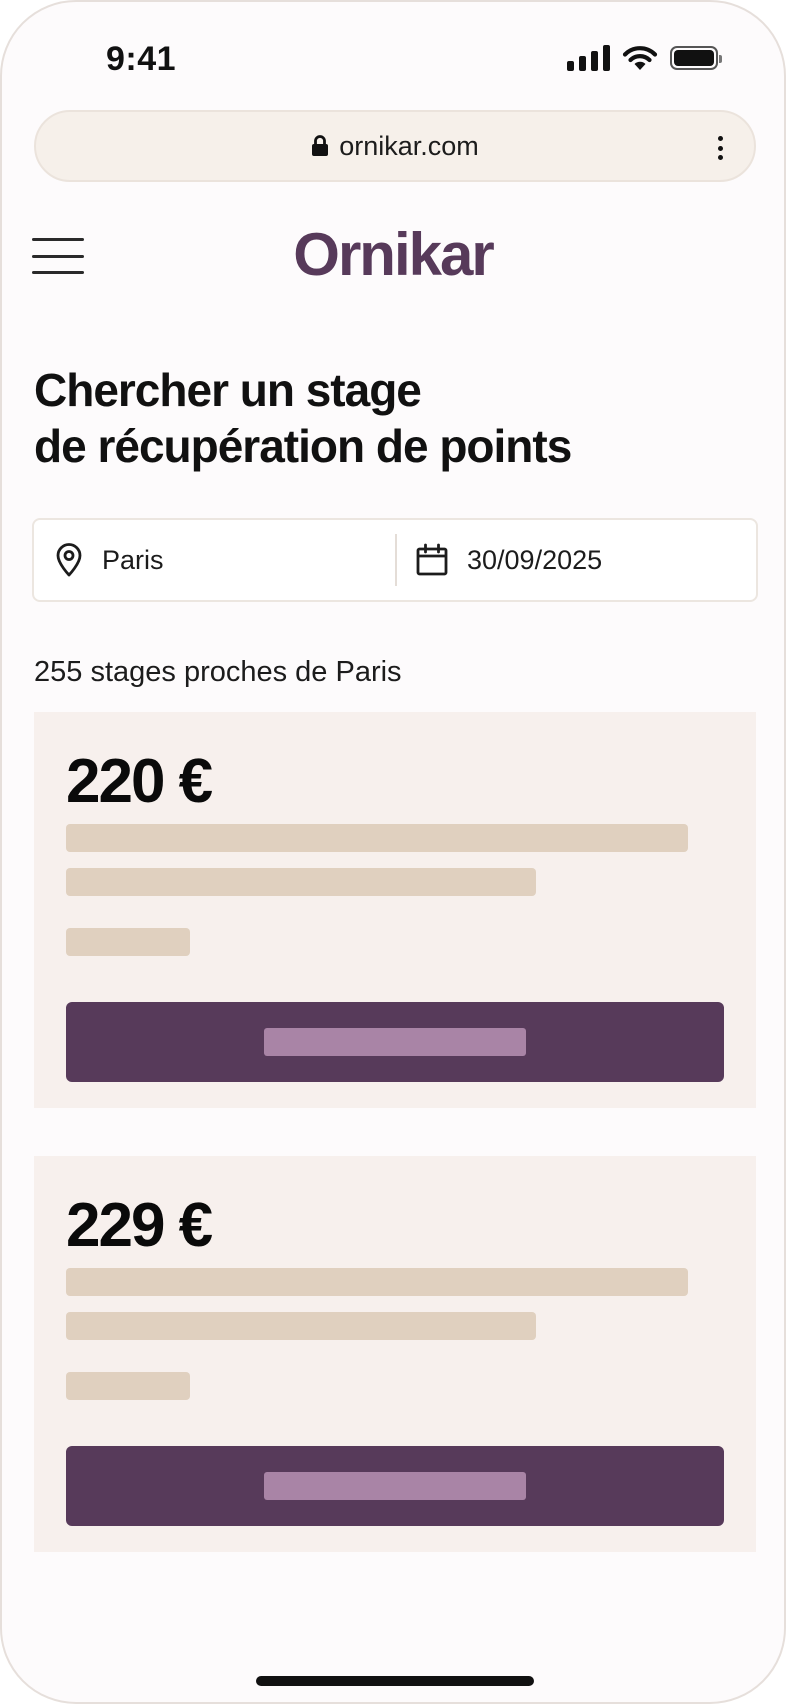  Describe the element at coordinates (640, 58) in the screenshot. I see `wifi-icon` at that location.